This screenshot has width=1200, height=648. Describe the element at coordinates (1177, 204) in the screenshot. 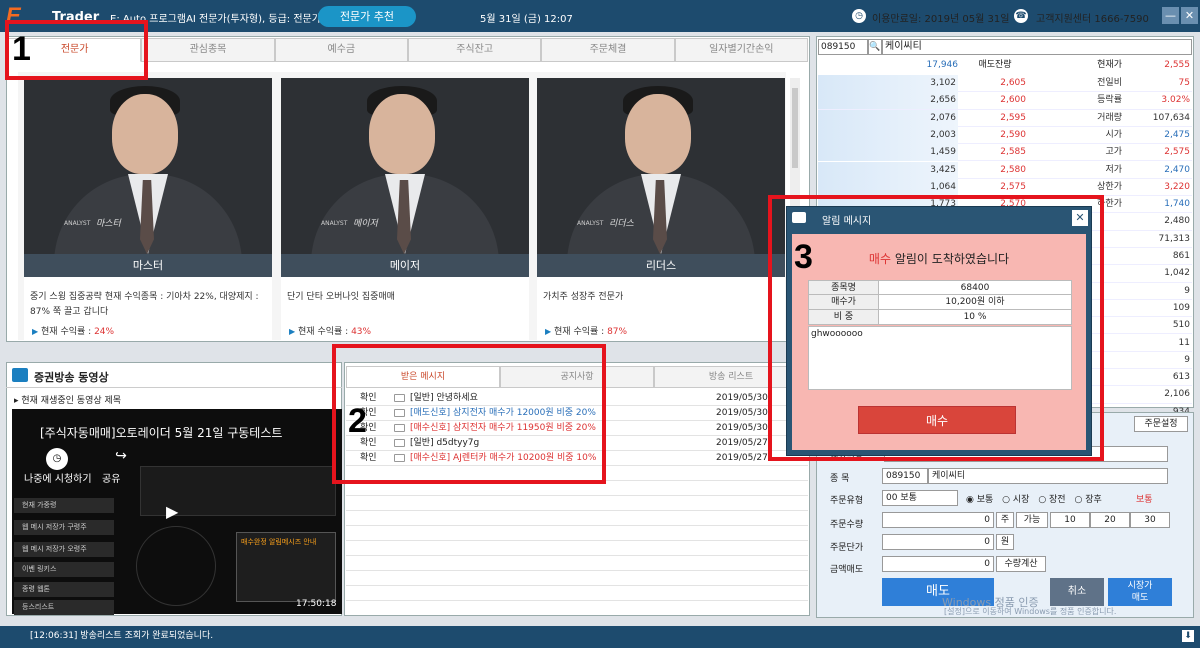

I see `quote-value: 1,740` at that location.